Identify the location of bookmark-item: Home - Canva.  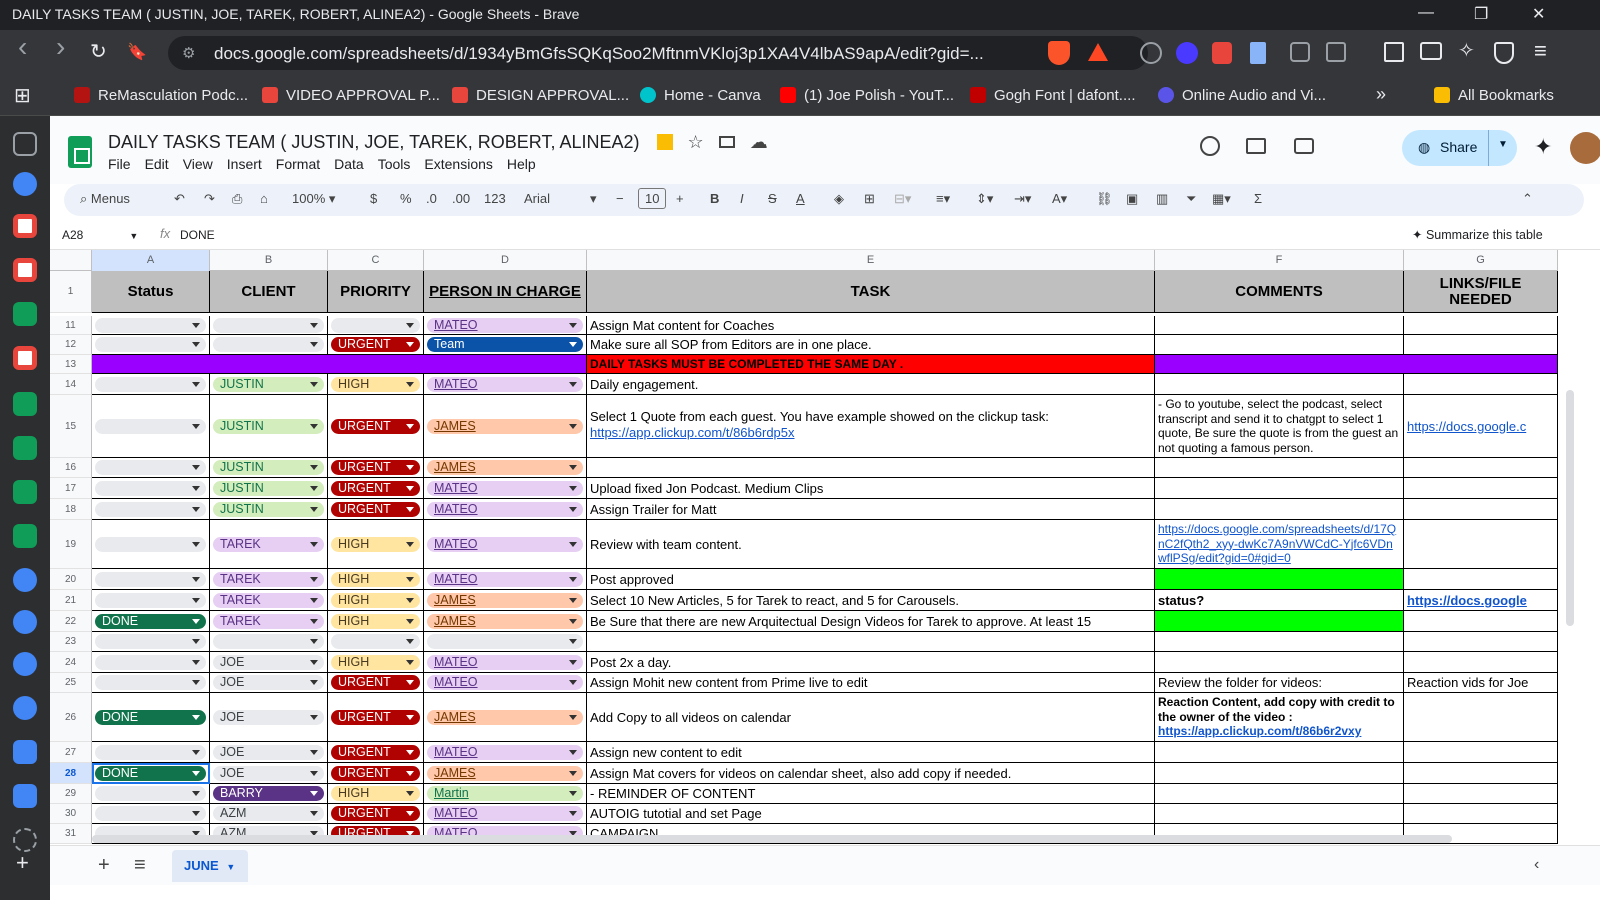
(700, 95).